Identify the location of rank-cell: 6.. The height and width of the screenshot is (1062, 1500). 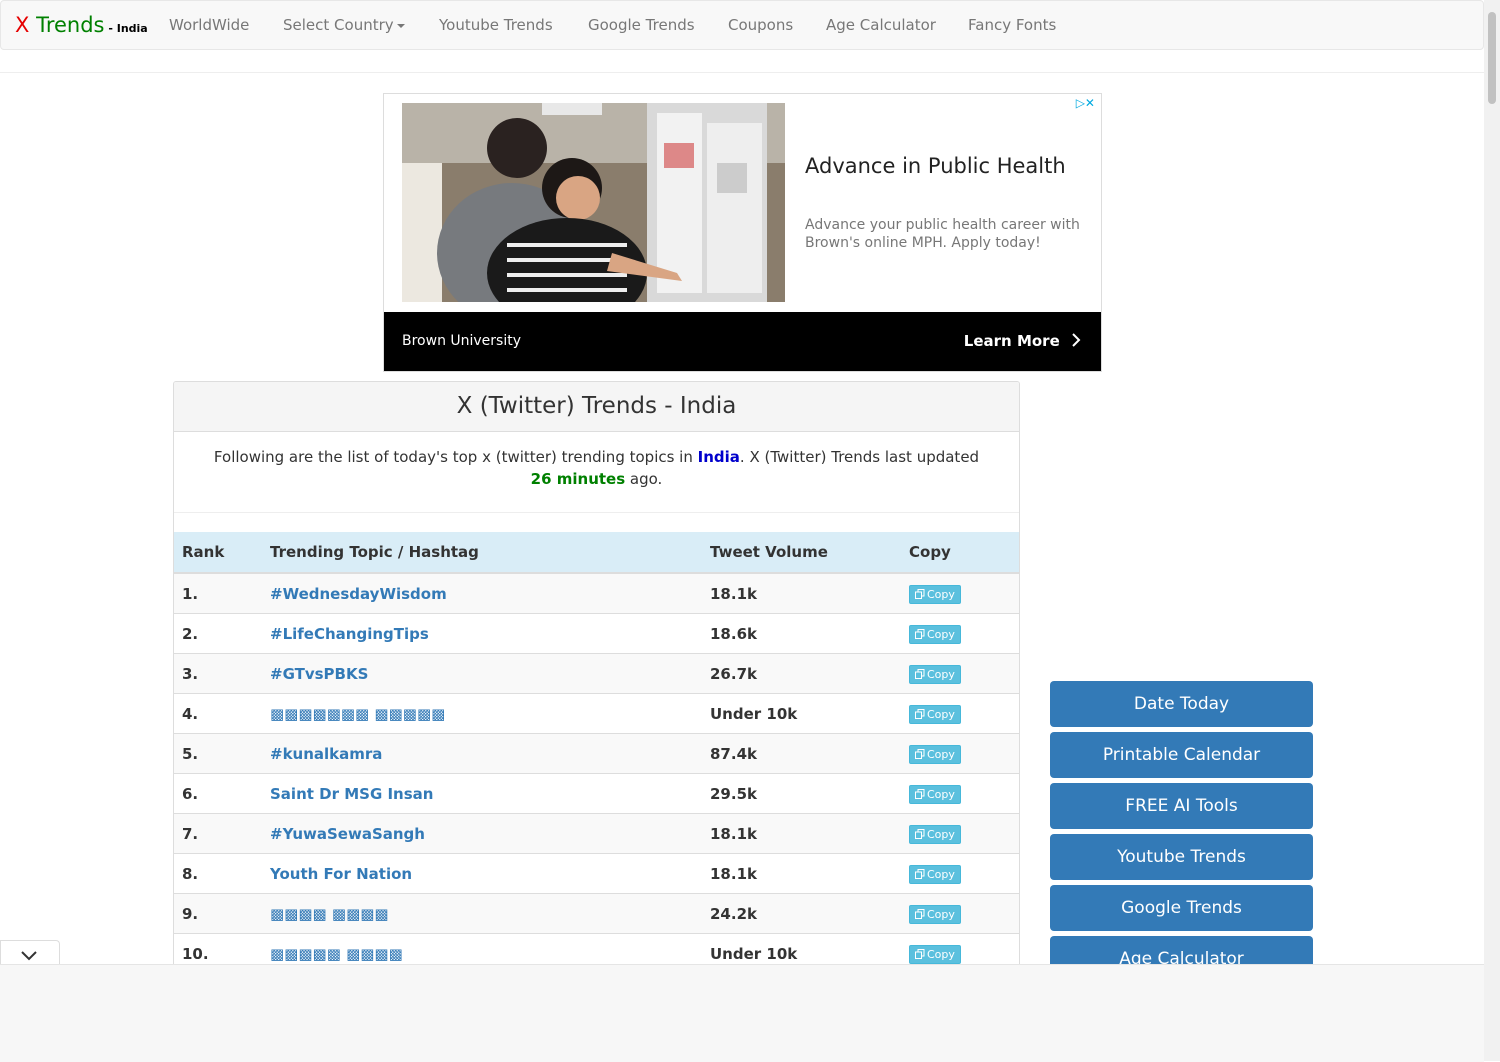
(218, 793).